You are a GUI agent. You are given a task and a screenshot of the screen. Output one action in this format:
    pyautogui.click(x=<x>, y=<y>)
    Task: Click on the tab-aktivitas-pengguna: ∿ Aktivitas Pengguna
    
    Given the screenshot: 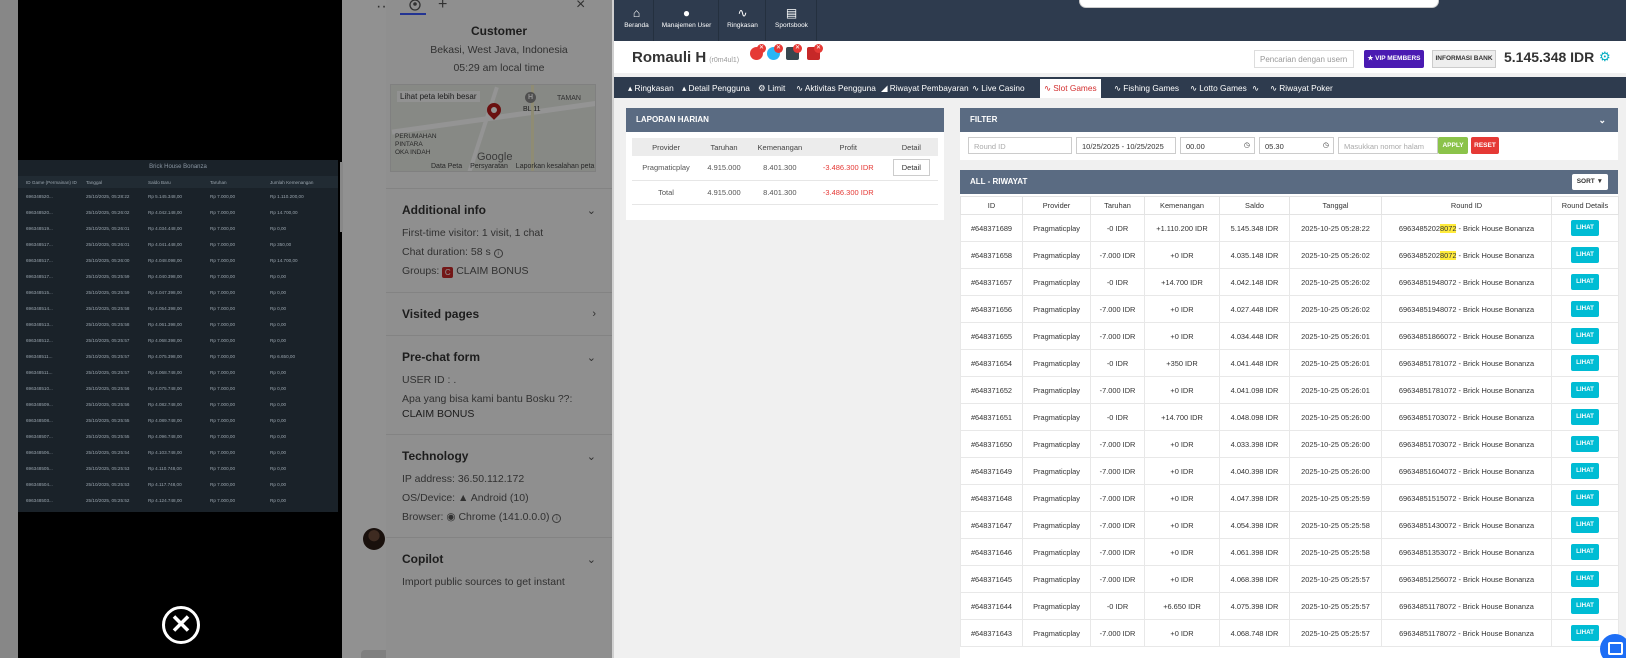 What is the action you would take?
    pyautogui.click(x=836, y=88)
    